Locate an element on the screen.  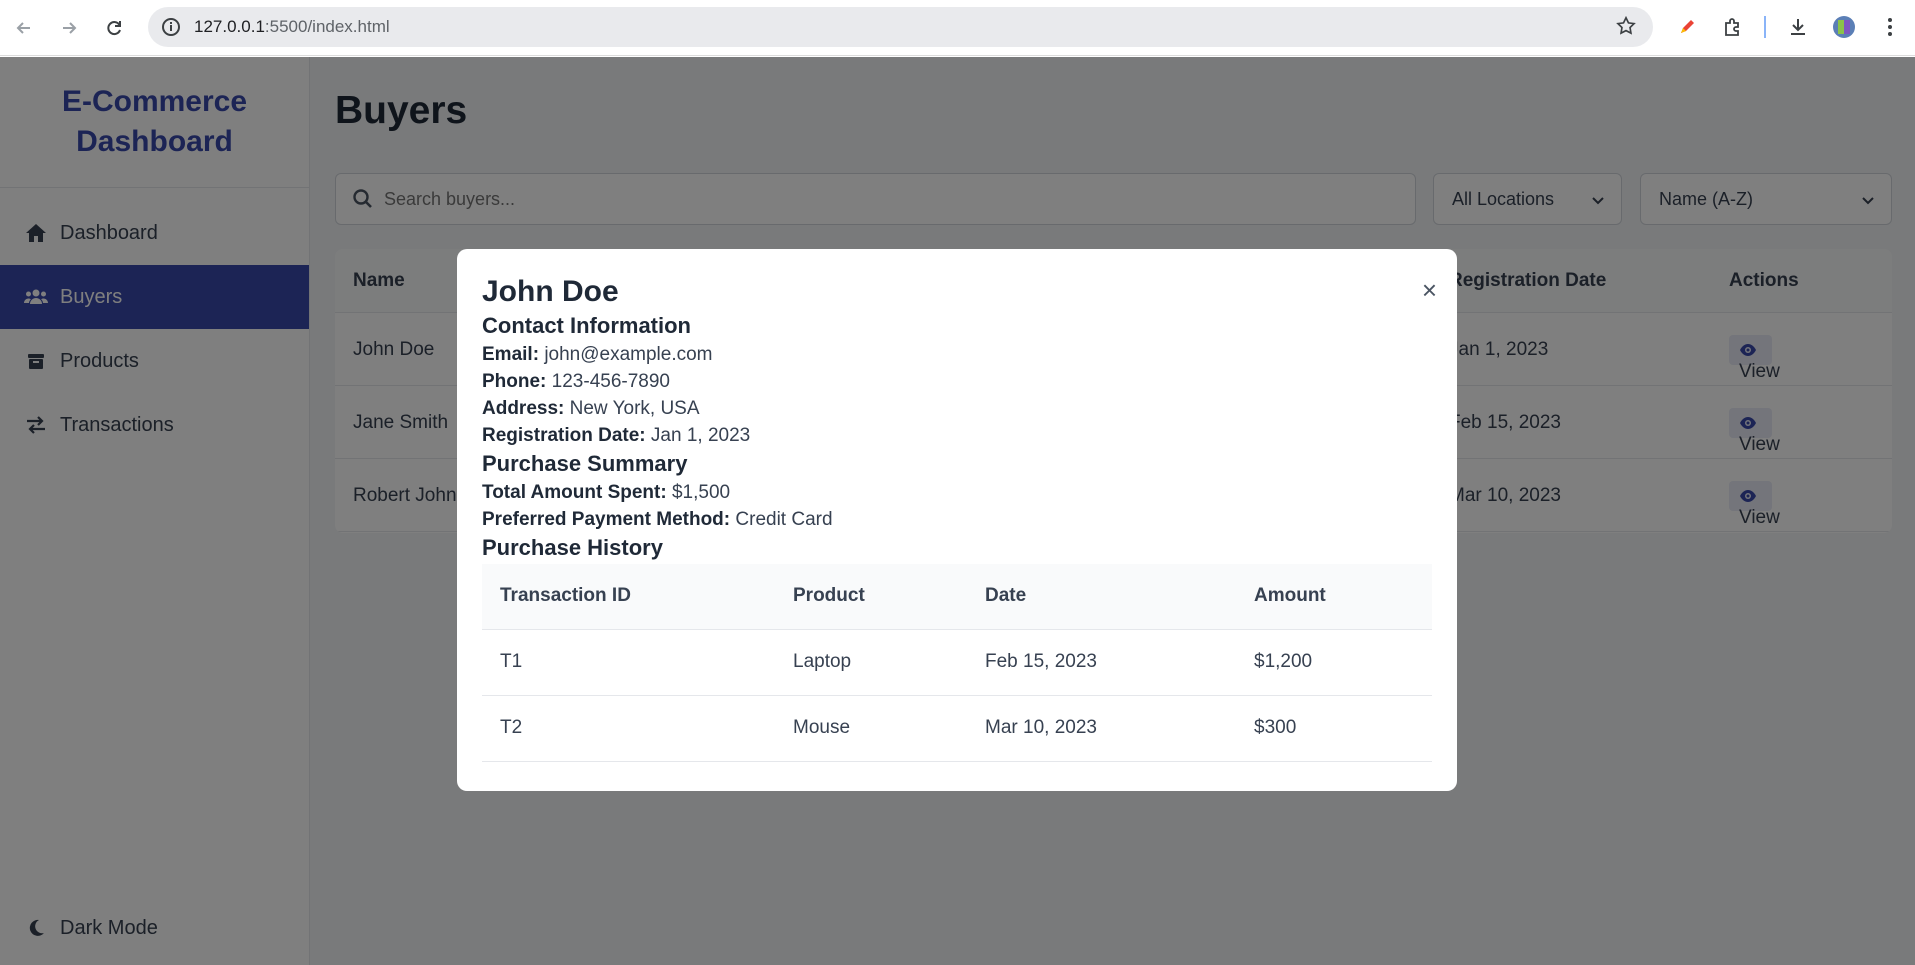
bookmark-star-icon is located at coordinates (1626, 28).